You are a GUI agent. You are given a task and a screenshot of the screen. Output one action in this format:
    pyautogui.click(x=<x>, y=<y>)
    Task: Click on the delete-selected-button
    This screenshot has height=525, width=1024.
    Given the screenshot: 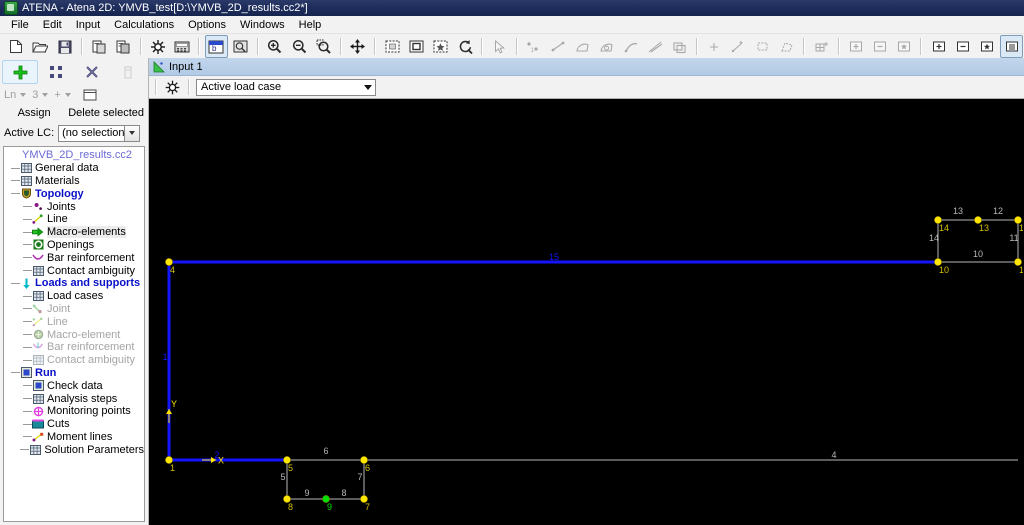 What is the action you would take?
    pyautogui.click(x=92, y=72)
    